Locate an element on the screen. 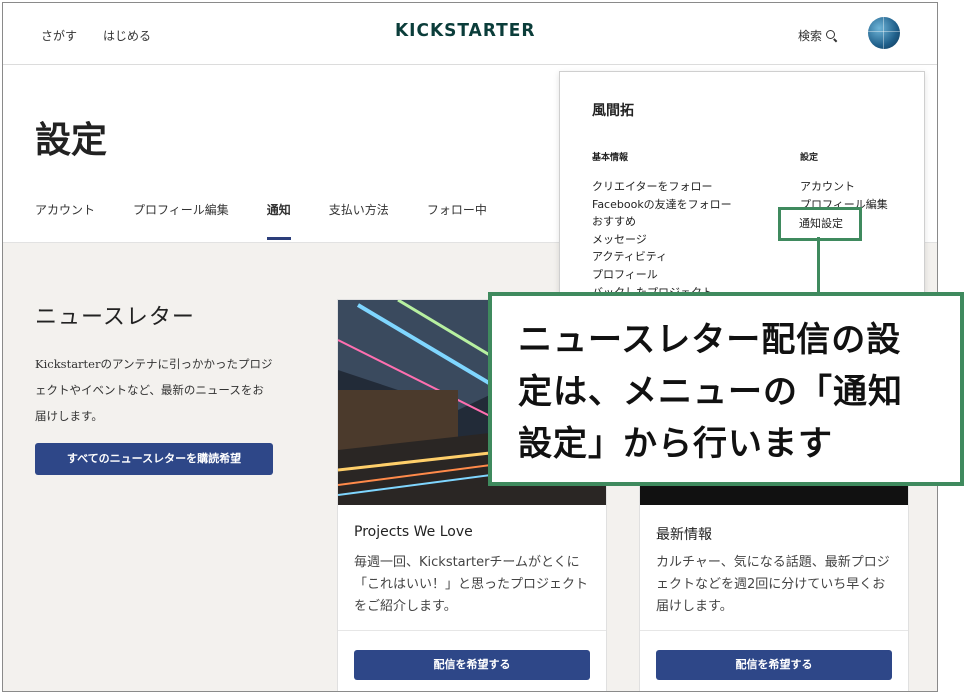  menu-item-activity: アクティビティ is located at coordinates (662, 257).